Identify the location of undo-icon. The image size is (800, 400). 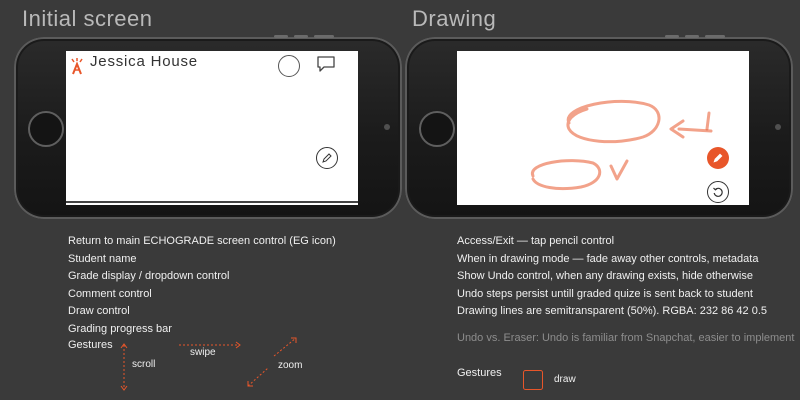
(718, 192).